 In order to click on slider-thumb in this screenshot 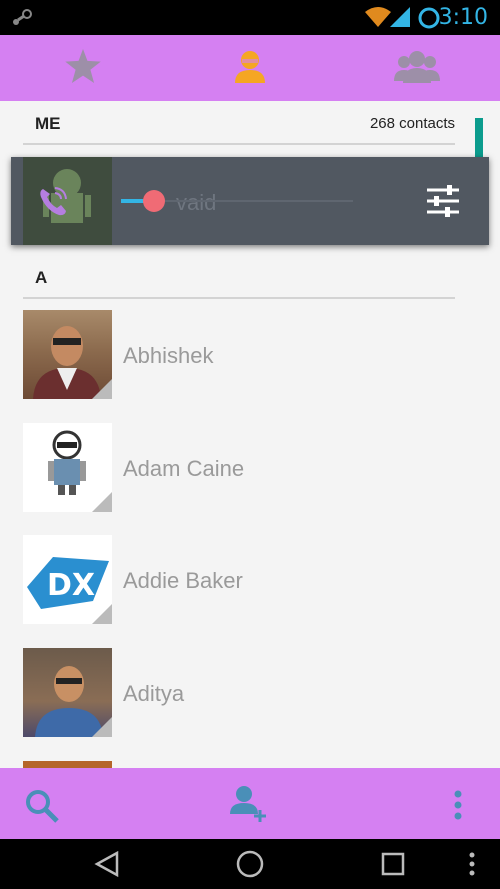, I will do `click(154, 201)`.